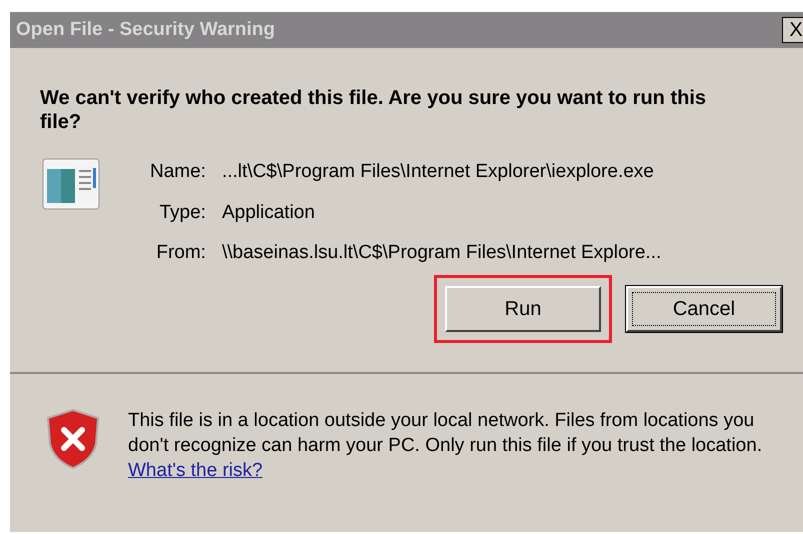 The width and height of the screenshot is (803, 534). What do you see at coordinates (71, 184) in the screenshot?
I see `application-icon` at bounding box center [71, 184].